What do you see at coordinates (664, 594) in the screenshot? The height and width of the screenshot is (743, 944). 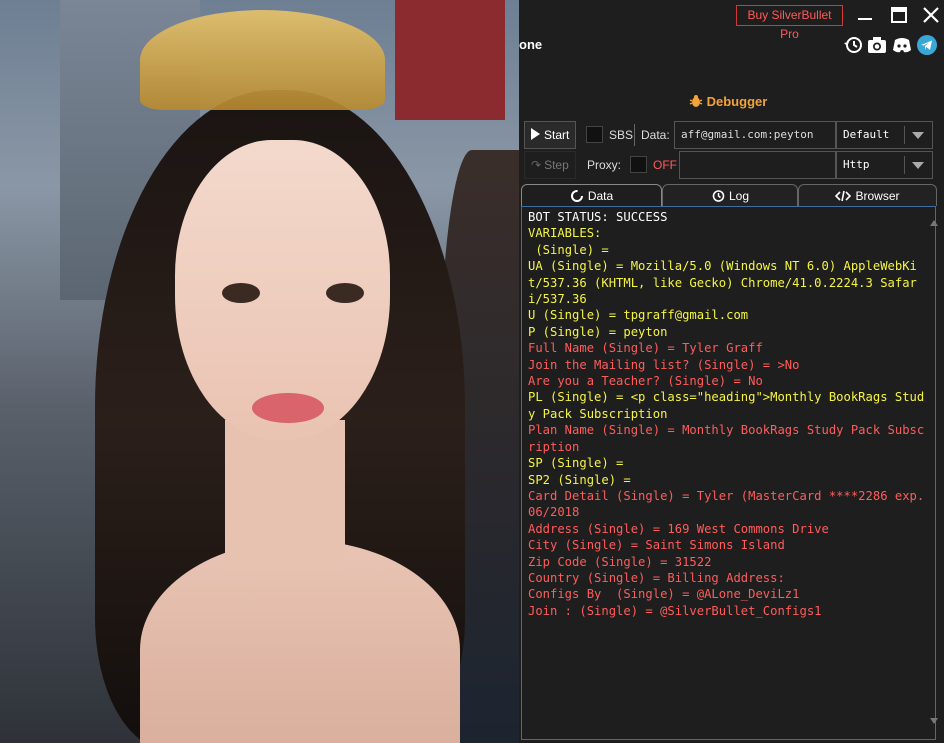 I see `output-line: Configs By (Single) = @ALone_DeviLz1` at bounding box center [664, 594].